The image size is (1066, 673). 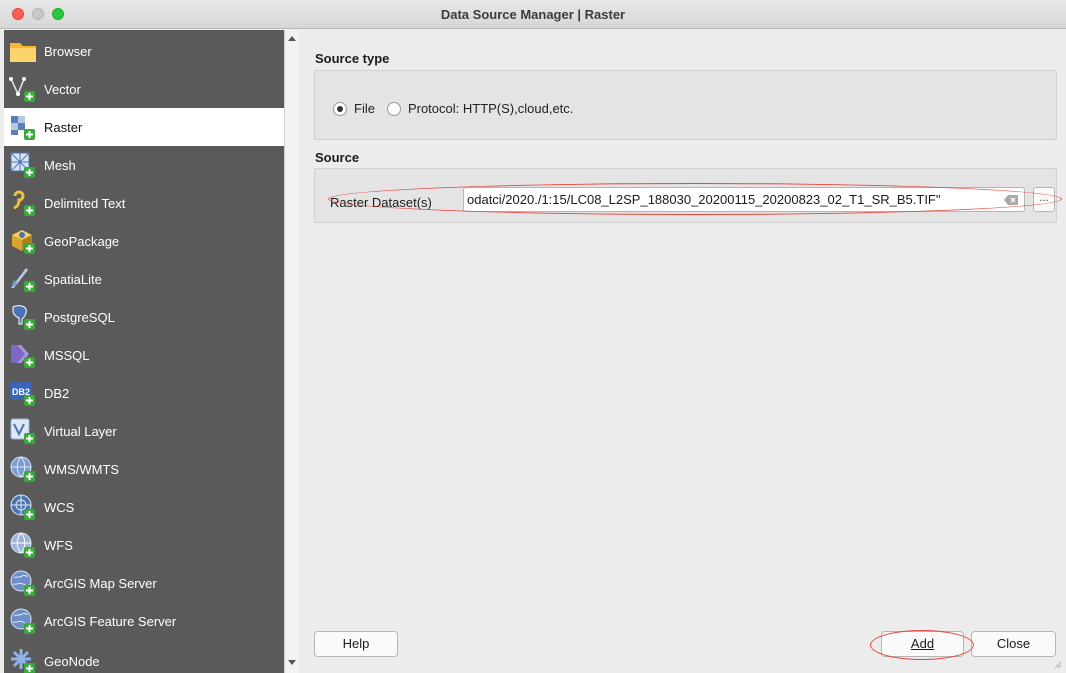 I want to click on geopackage-icon, so click(x=23, y=241).